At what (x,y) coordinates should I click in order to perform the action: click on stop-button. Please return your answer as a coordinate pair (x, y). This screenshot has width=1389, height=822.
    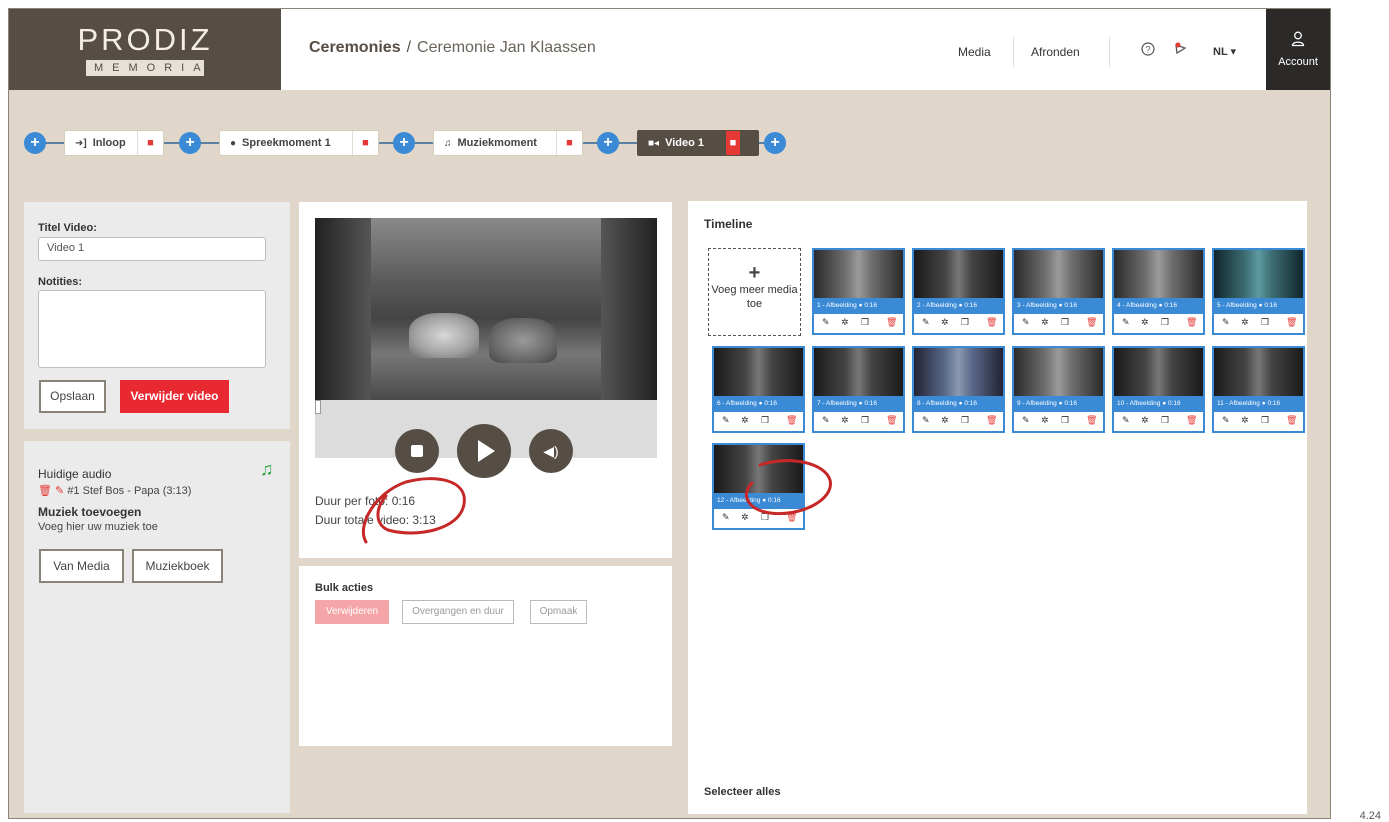
    Looking at the image, I should click on (417, 451).